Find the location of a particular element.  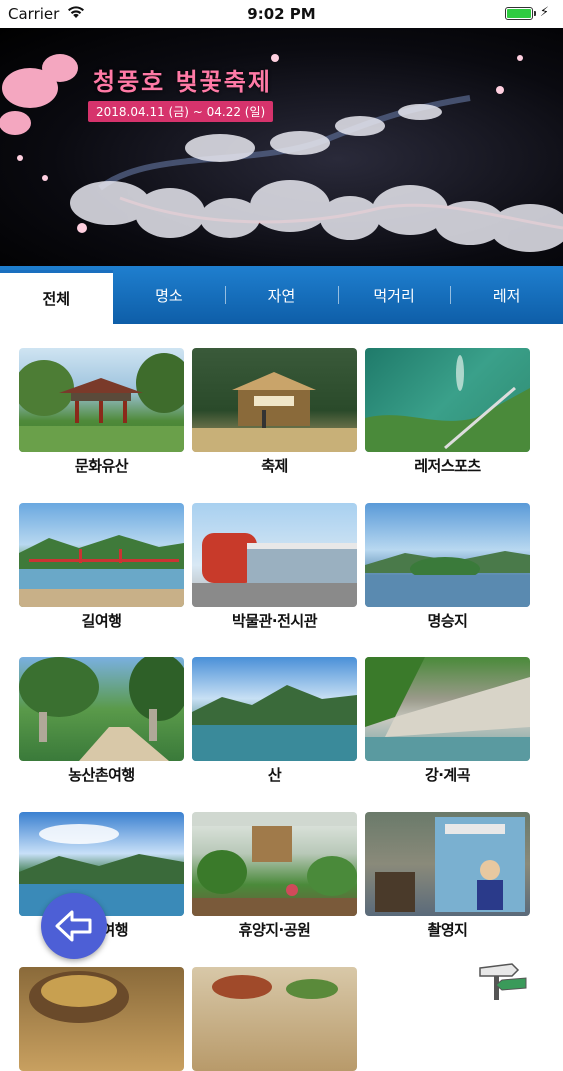

category-card: 문화유산 is located at coordinates (101, 412).